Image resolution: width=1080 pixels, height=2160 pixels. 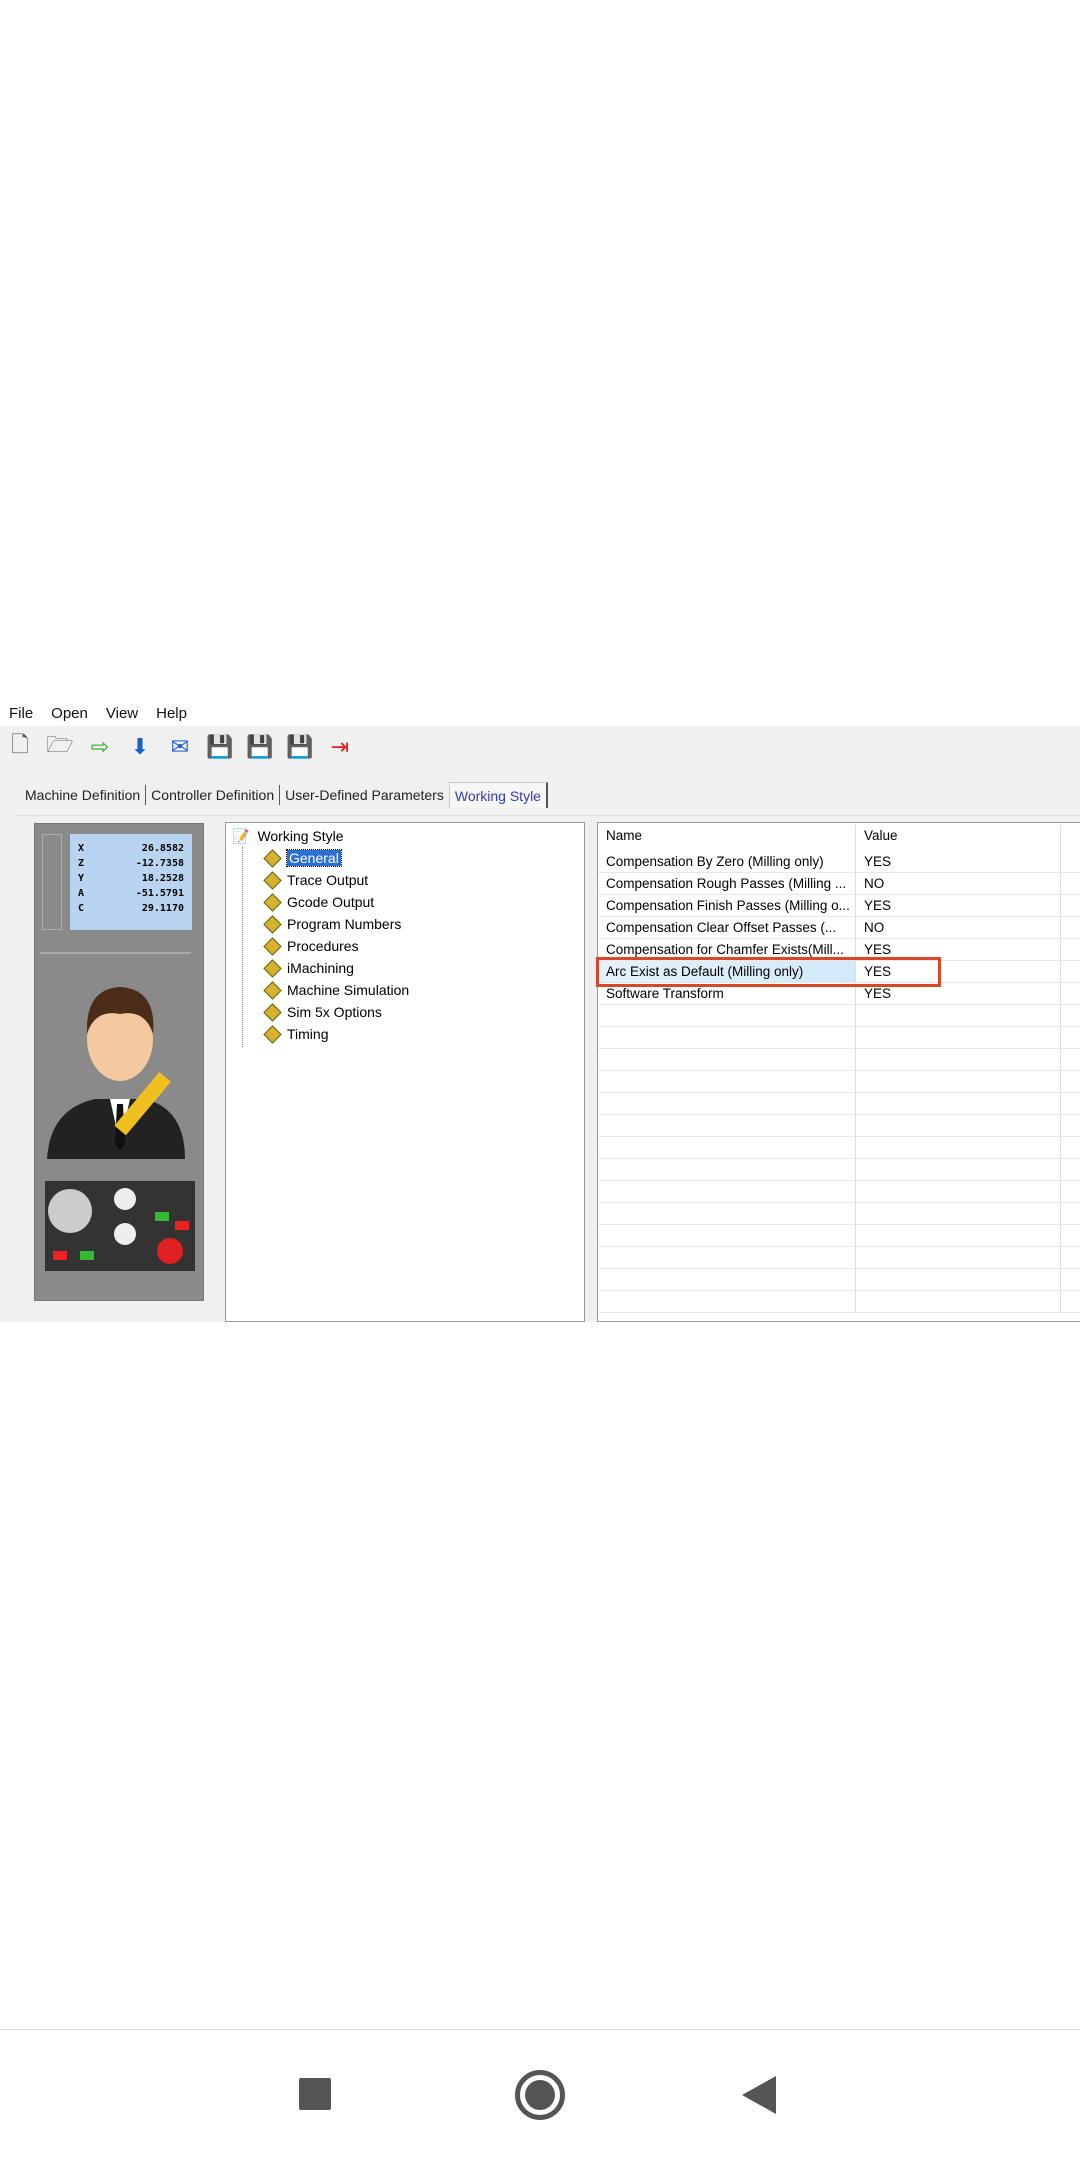 What do you see at coordinates (300, 836) in the screenshot?
I see `tree-root-label: Working Style` at bounding box center [300, 836].